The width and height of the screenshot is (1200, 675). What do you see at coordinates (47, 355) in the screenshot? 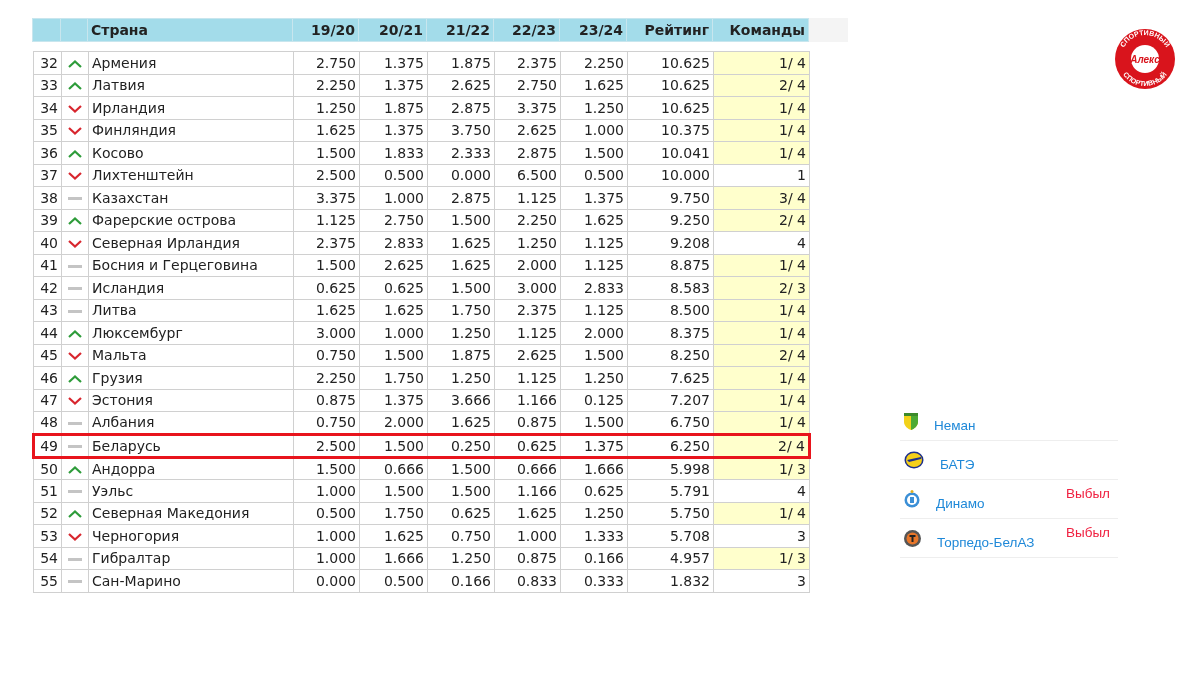
I see `rank-cell: 45` at bounding box center [47, 355].